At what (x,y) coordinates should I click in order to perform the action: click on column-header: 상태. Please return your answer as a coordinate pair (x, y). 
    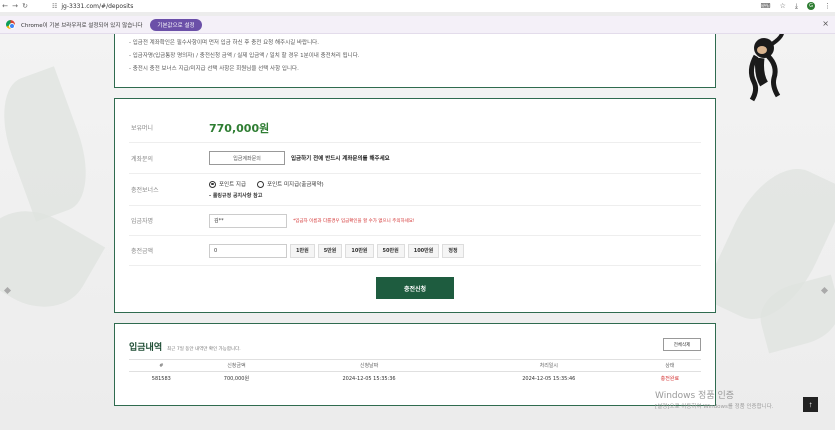
    Looking at the image, I should click on (669, 365).